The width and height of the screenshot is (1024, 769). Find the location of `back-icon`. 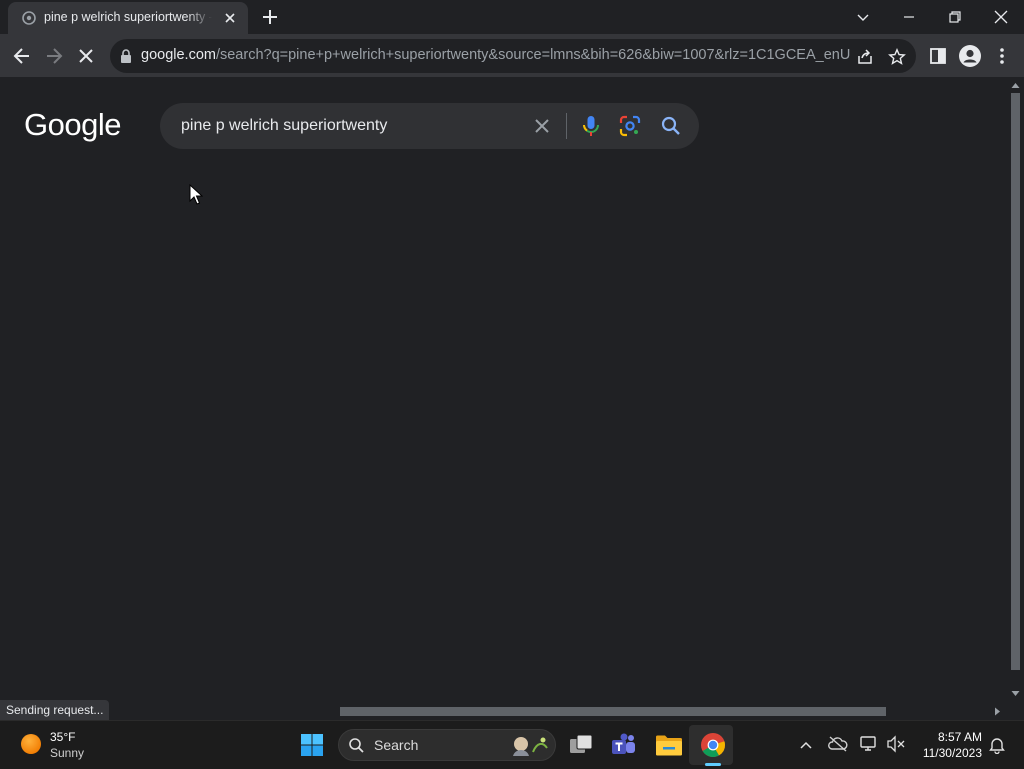

back-icon is located at coordinates (22, 56).